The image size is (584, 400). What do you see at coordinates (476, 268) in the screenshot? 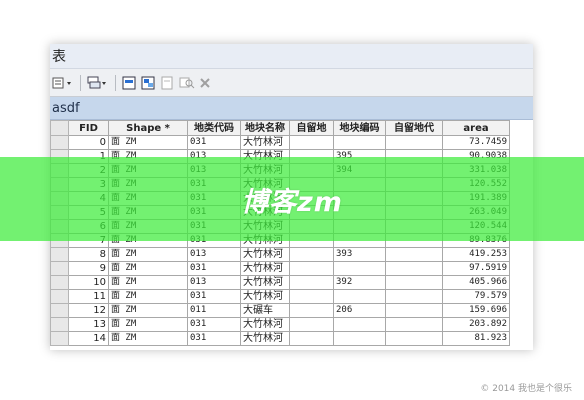
I see `cell-area: 97.5919` at bounding box center [476, 268].